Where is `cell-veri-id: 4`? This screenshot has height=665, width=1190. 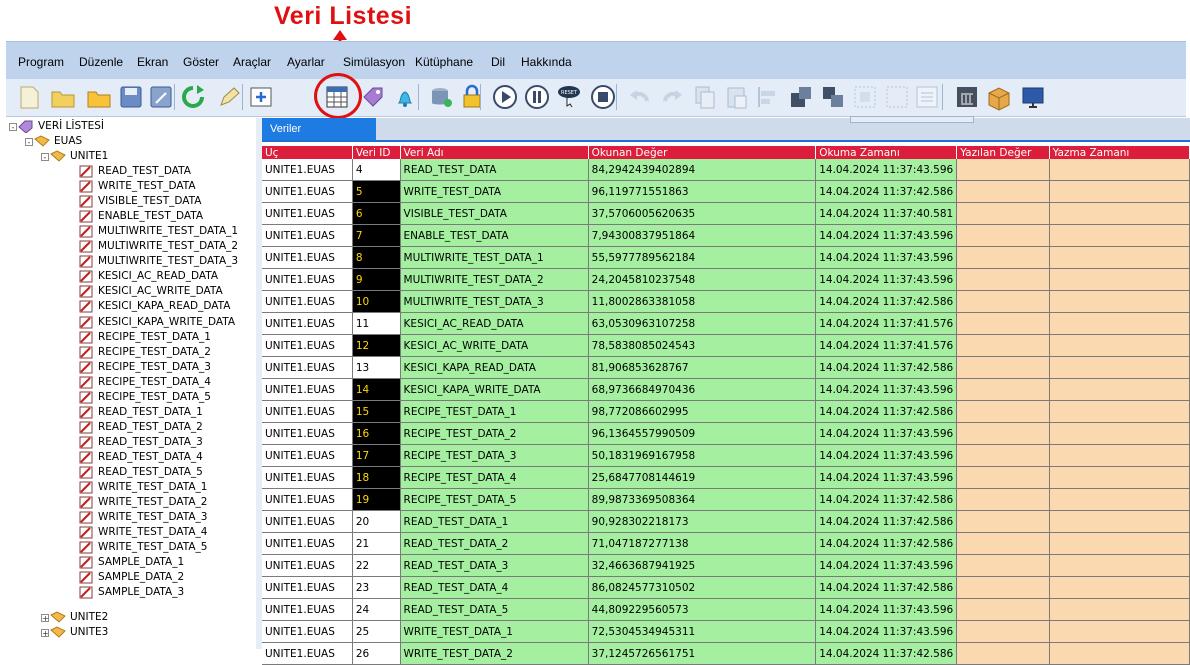
cell-veri-id: 4 is located at coordinates (376, 170).